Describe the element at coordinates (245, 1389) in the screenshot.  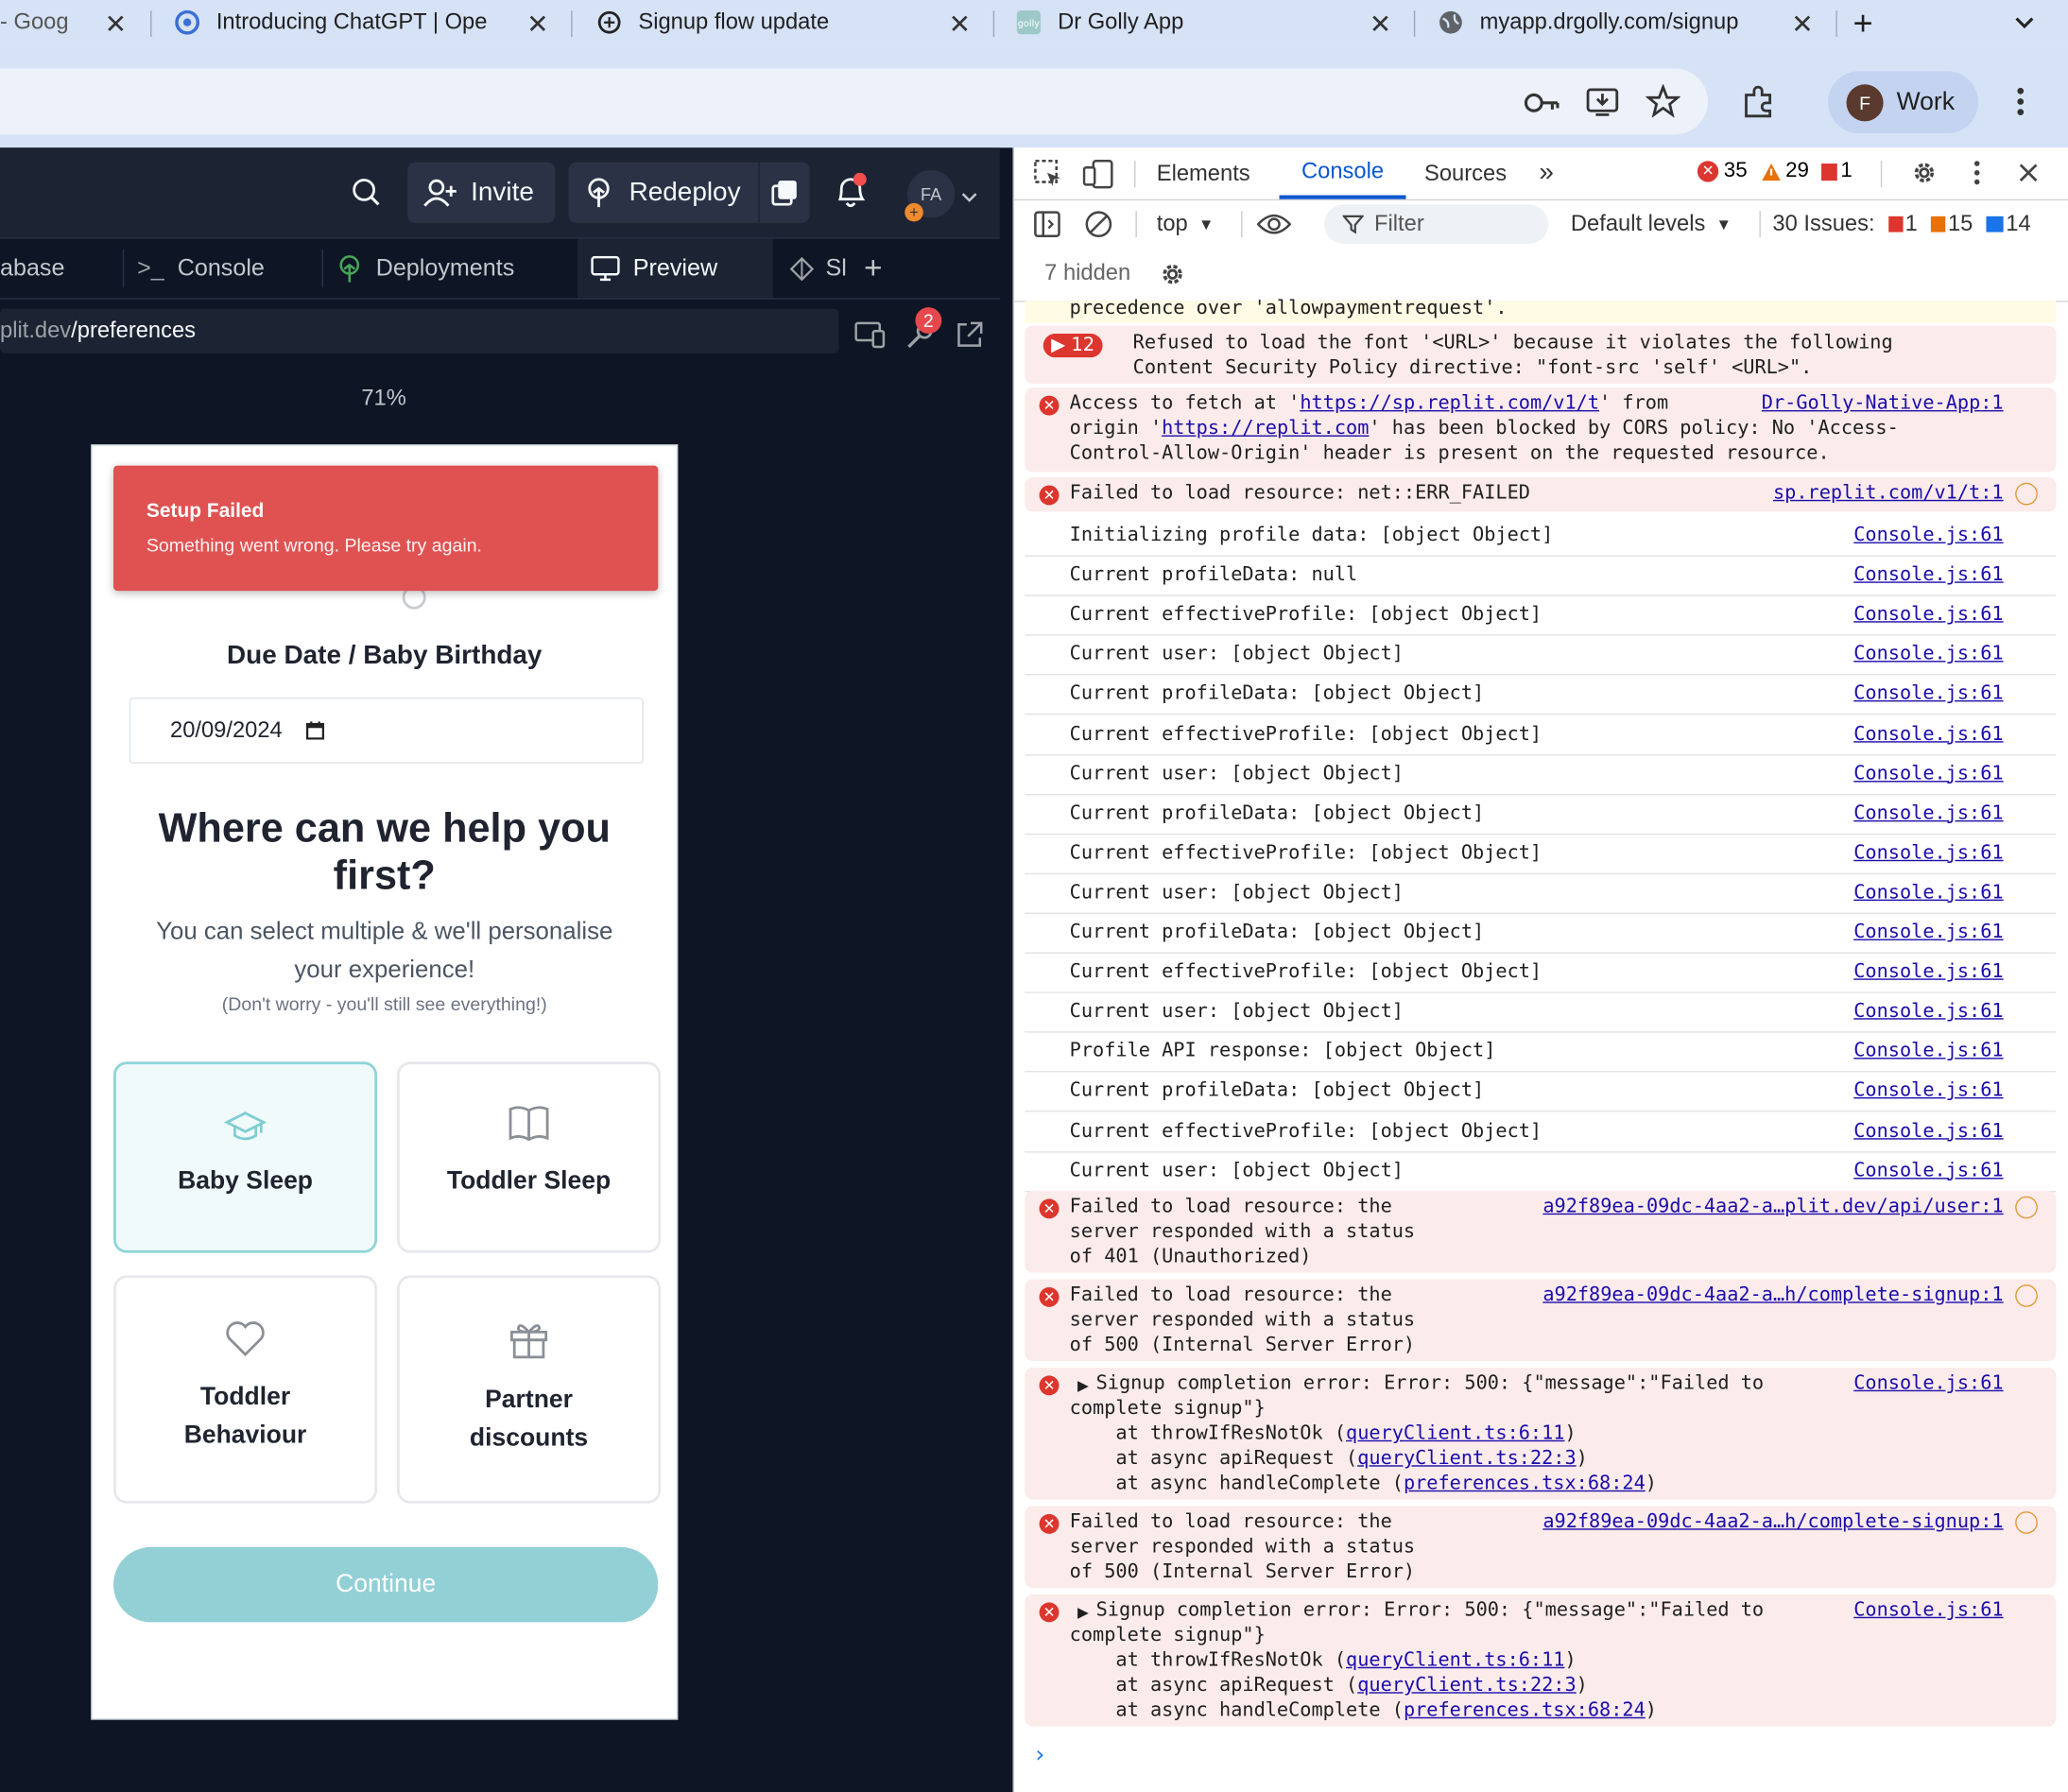
I see `option-toddler-behaviour: Toddler Behaviour` at that location.